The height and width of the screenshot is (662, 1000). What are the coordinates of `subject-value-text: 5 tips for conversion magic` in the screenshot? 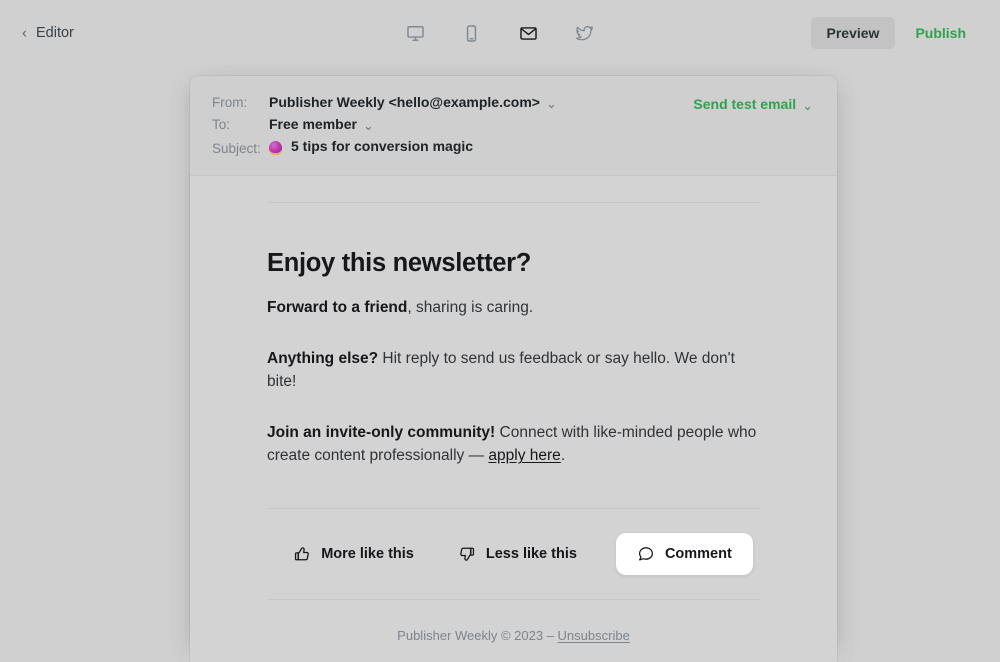 It's located at (382, 146).